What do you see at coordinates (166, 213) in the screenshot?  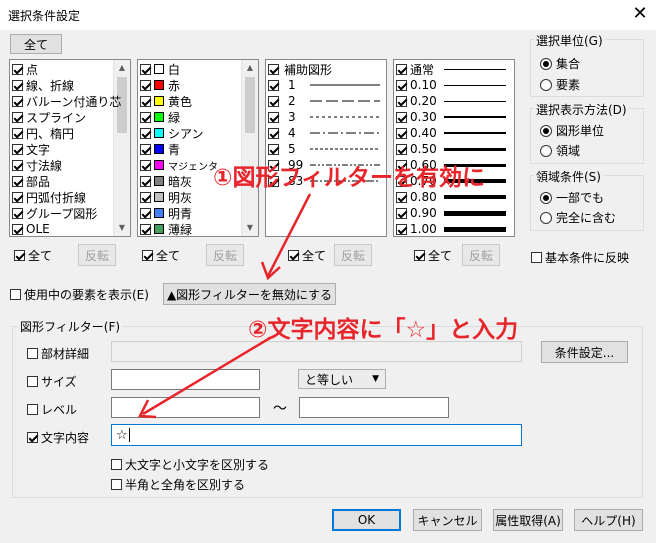 I see `list-item: 明青` at bounding box center [166, 213].